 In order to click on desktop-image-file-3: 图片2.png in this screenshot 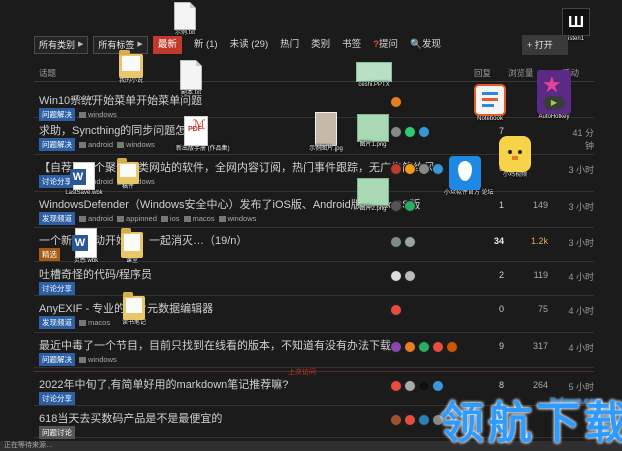, I will do `click(373, 195)`.